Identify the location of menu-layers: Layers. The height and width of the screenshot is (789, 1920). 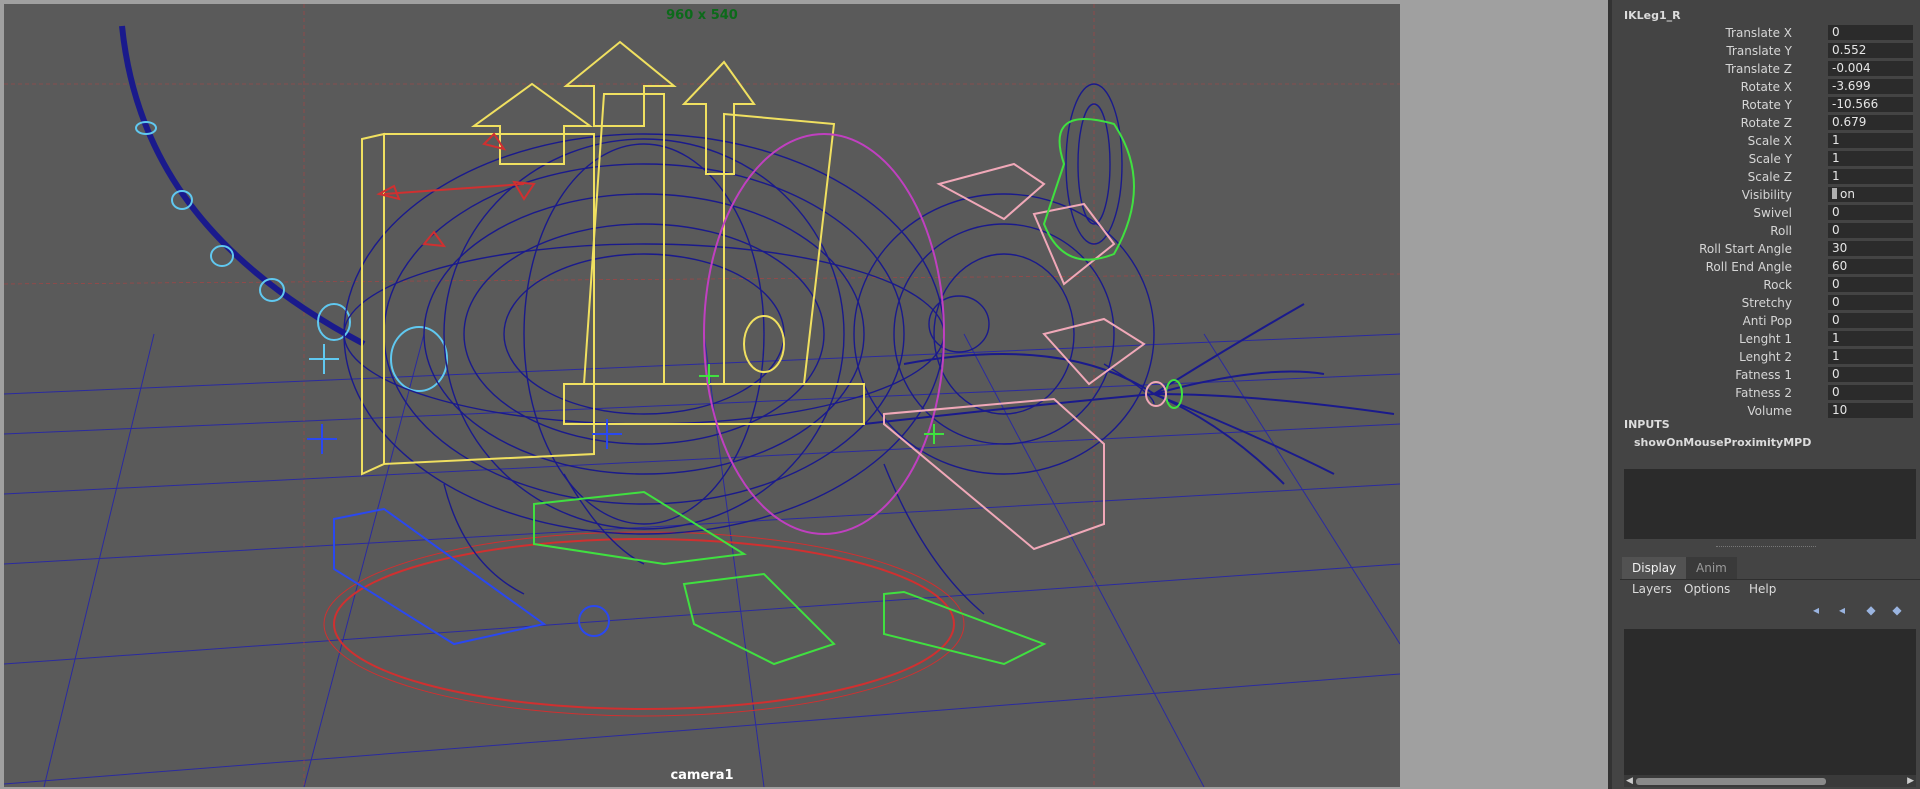
(1652, 589).